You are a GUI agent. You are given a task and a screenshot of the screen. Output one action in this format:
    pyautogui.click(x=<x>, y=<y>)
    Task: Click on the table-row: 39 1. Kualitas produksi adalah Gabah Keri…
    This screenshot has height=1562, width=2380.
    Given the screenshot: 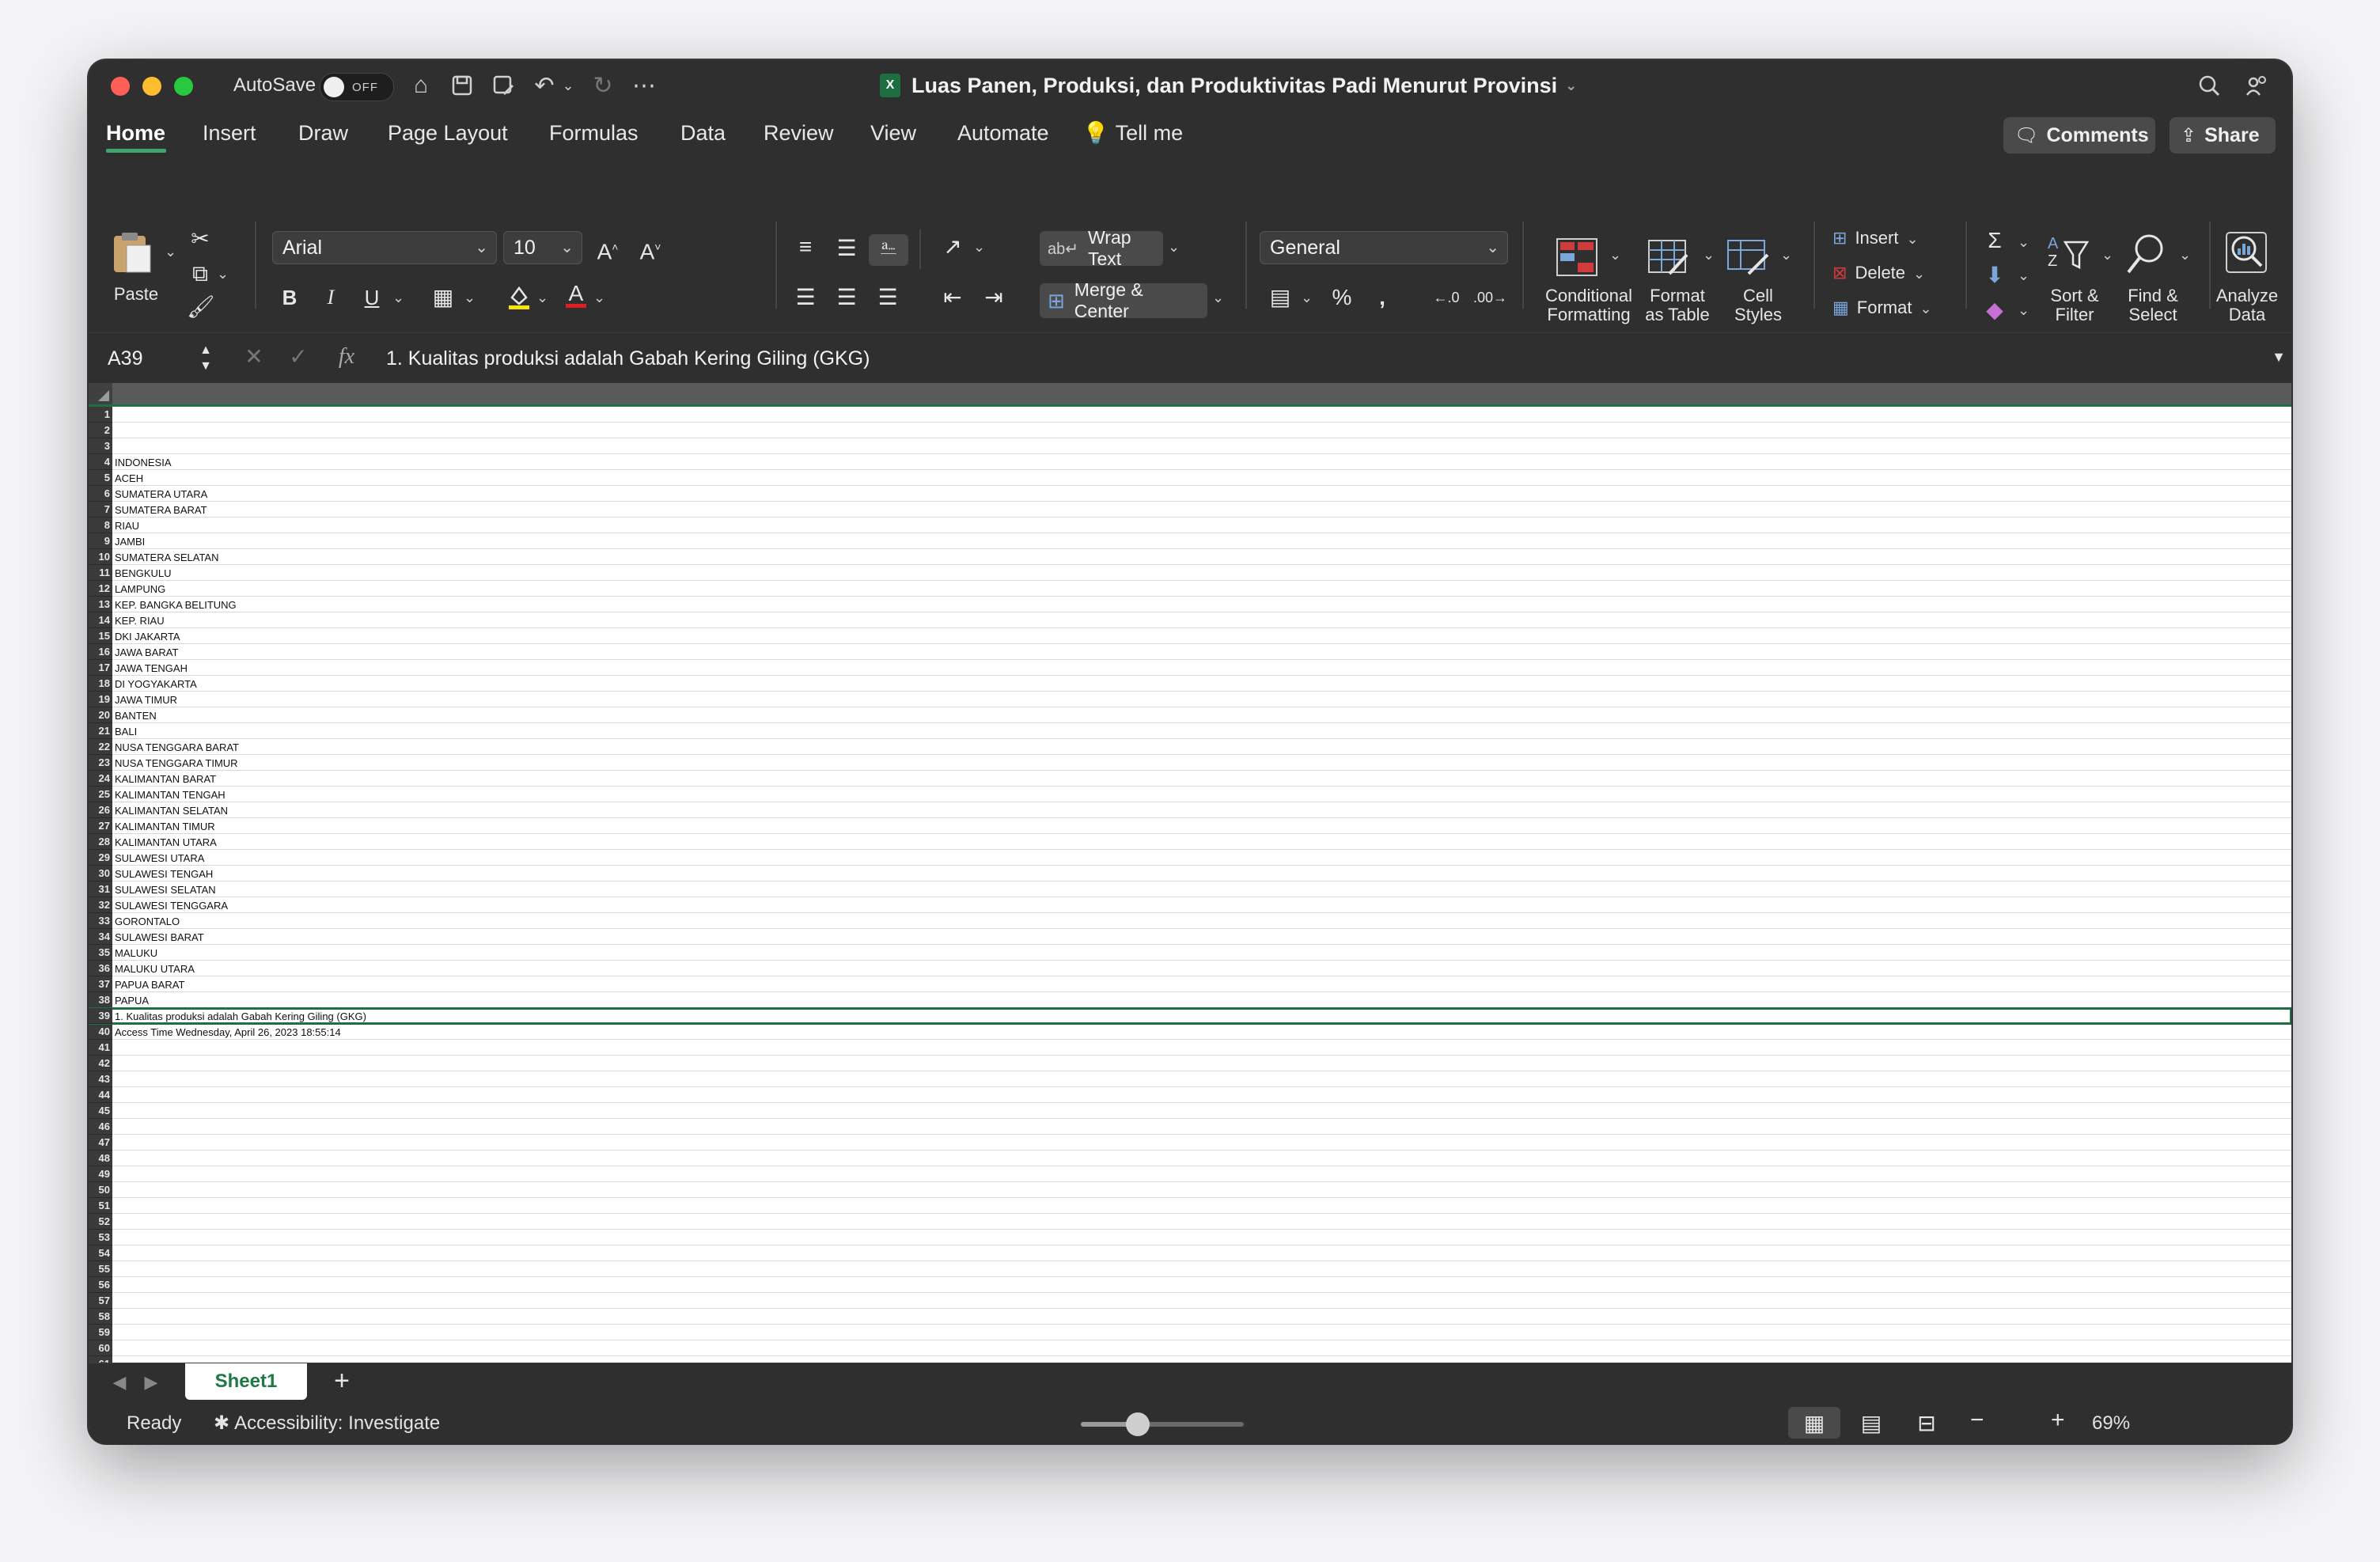 What is the action you would take?
    pyautogui.click(x=1190, y=1016)
    